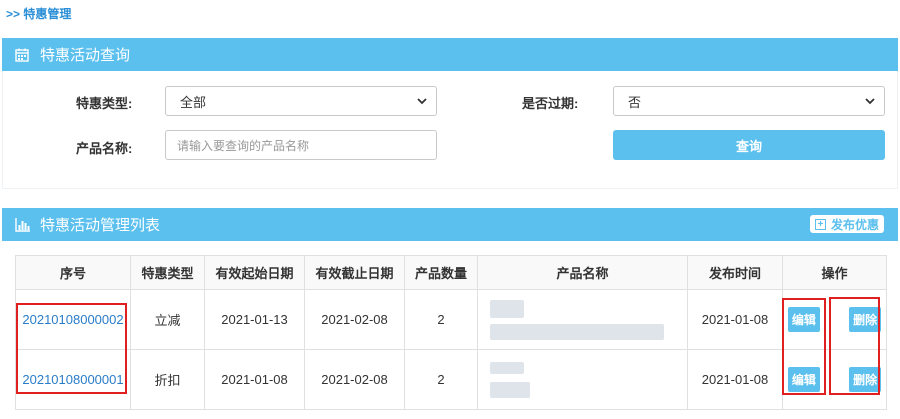 This screenshot has width=900, height=419. Describe the element at coordinates (354, 272) in the screenshot. I see `col-header-end-date: 有效截止日期` at that location.